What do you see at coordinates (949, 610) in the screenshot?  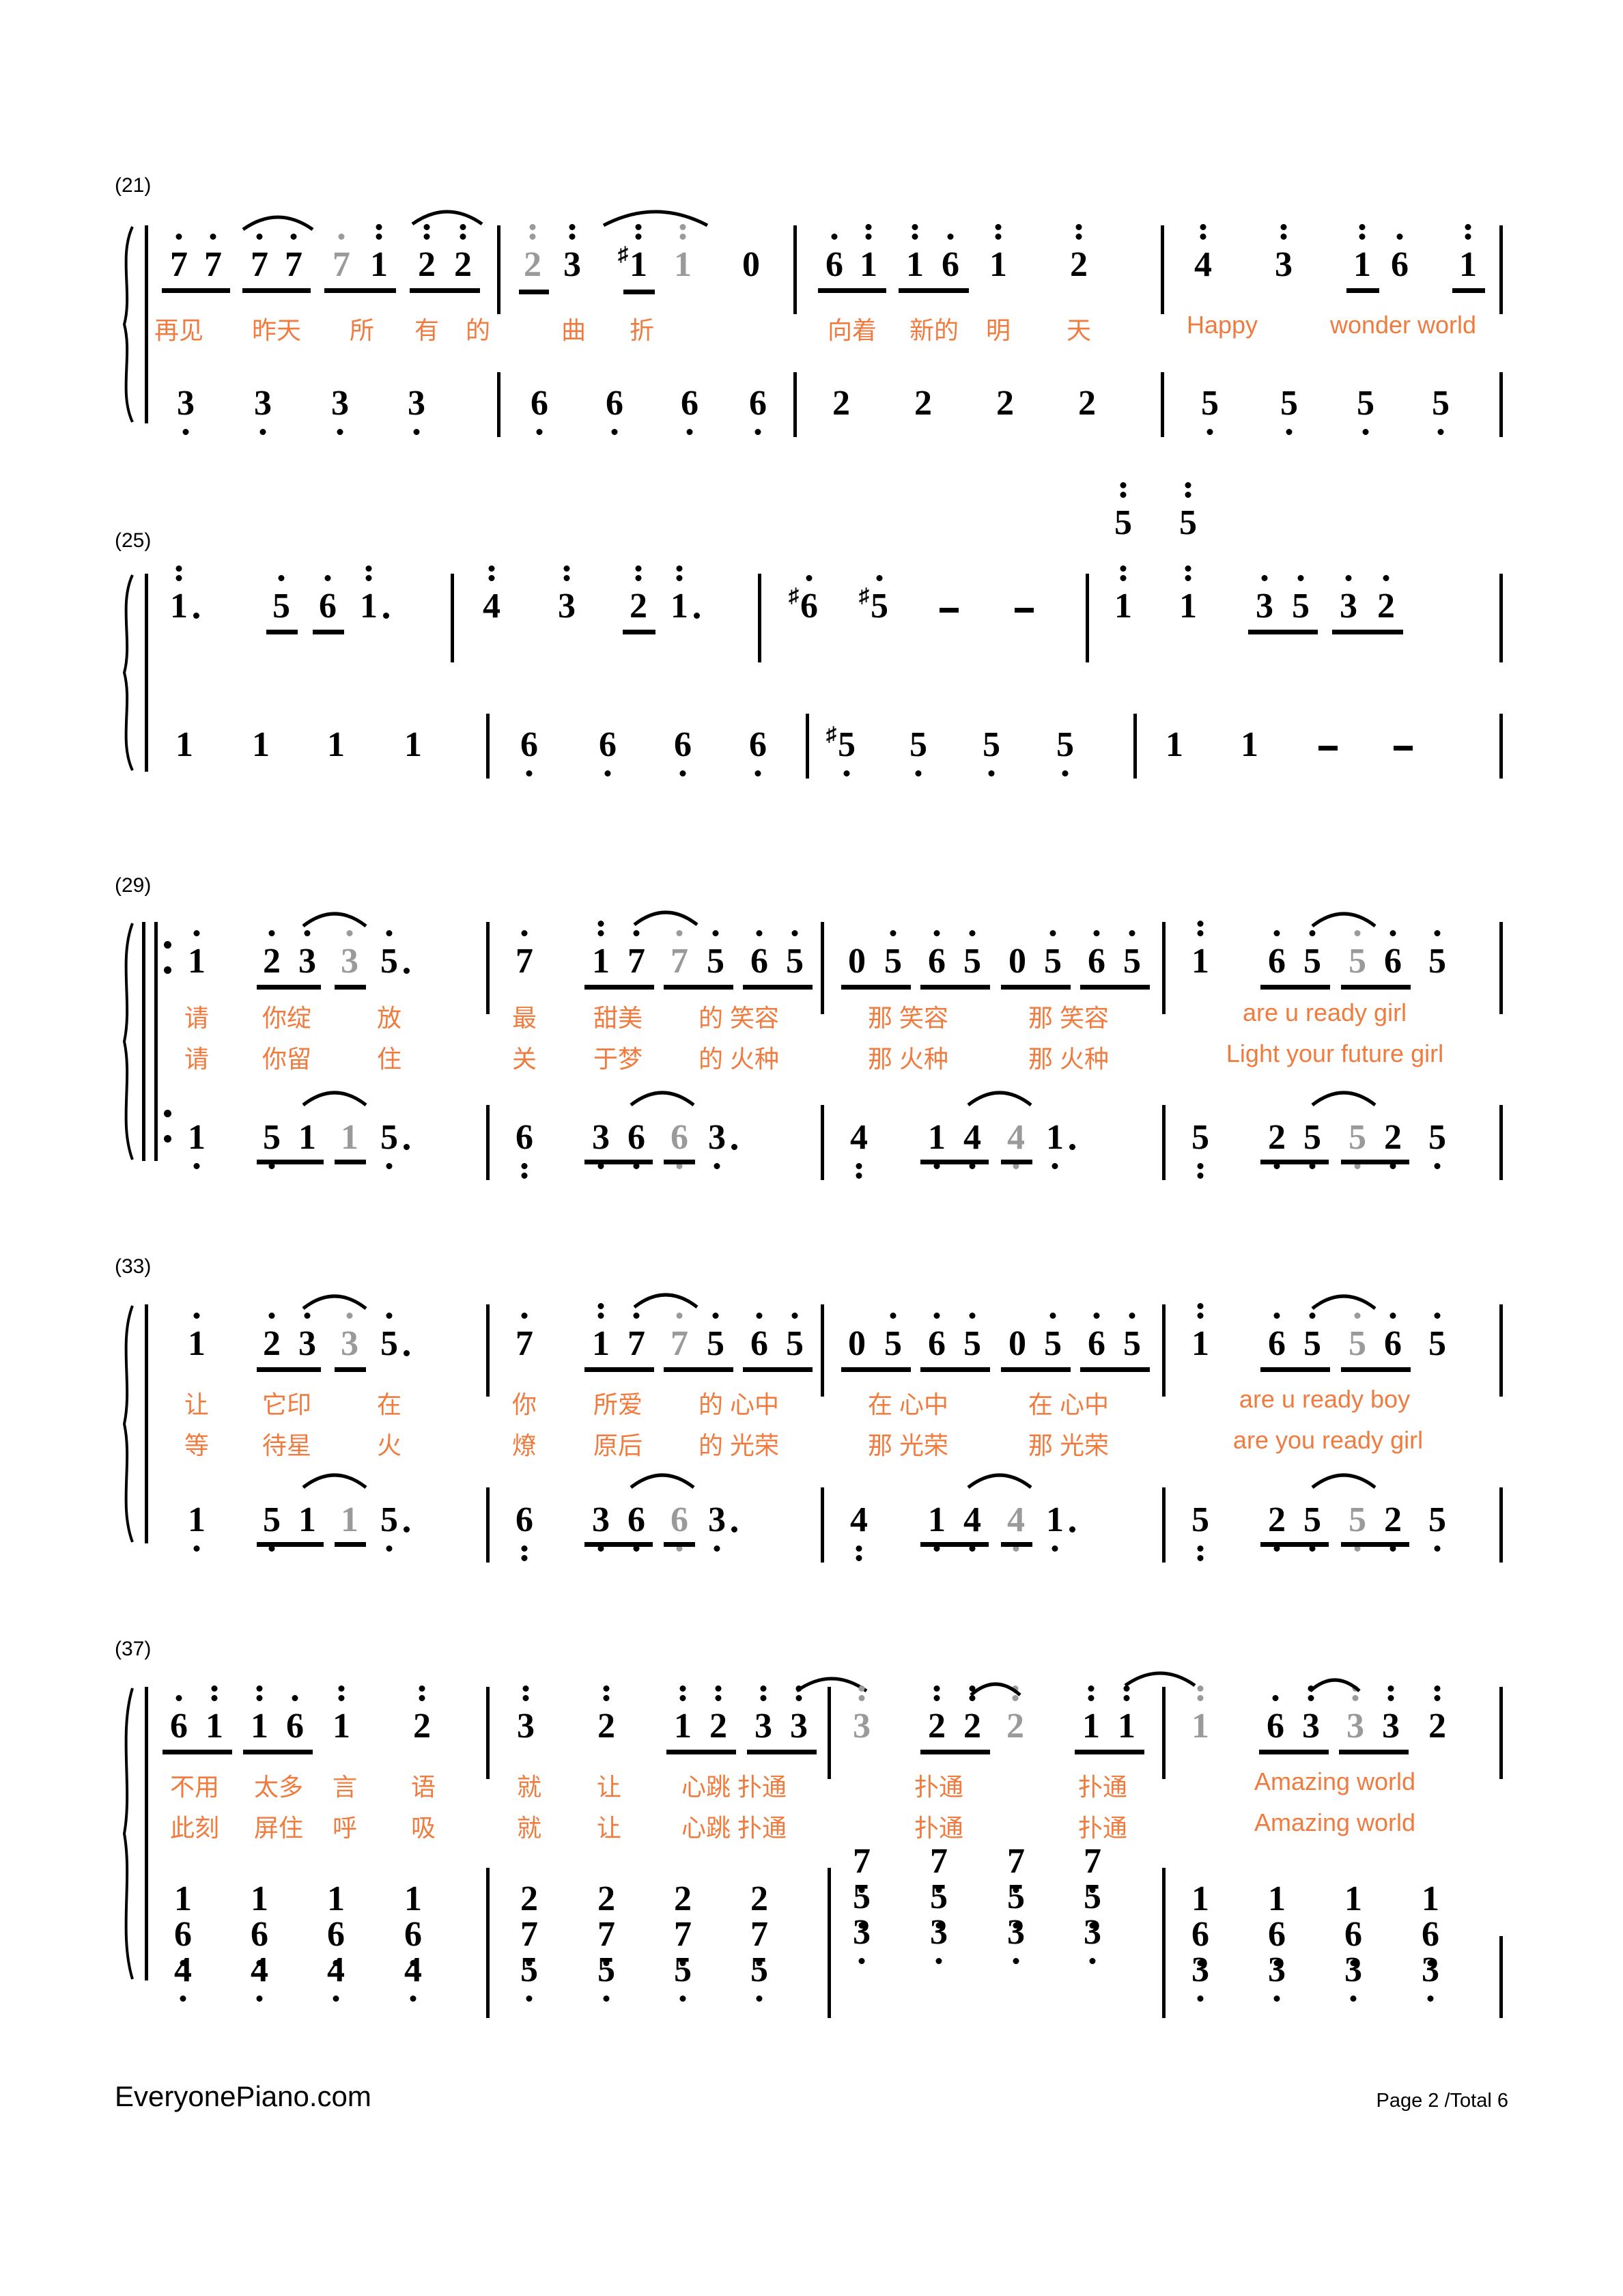 I see `sustain-dash` at bounding box center [949, 610].